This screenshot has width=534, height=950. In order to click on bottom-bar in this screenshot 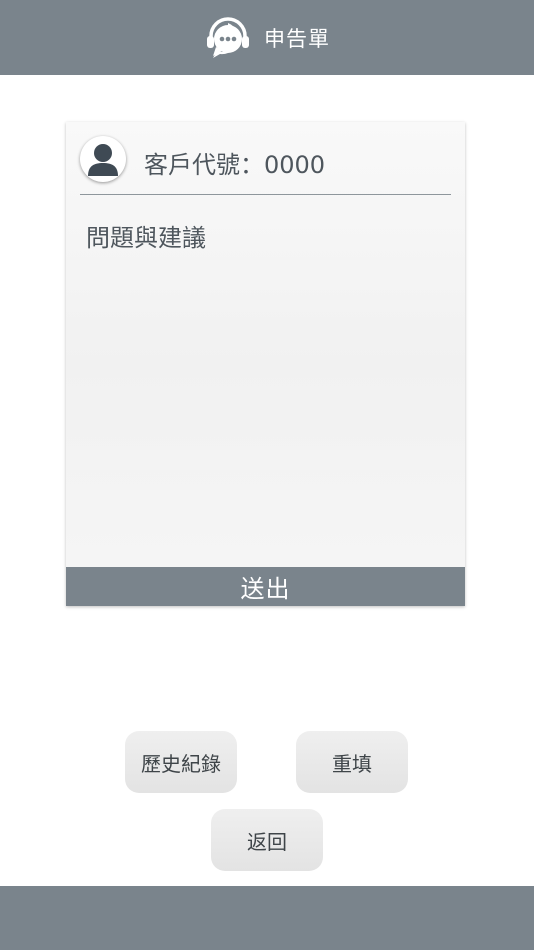, I will do `click(267, 918)`.